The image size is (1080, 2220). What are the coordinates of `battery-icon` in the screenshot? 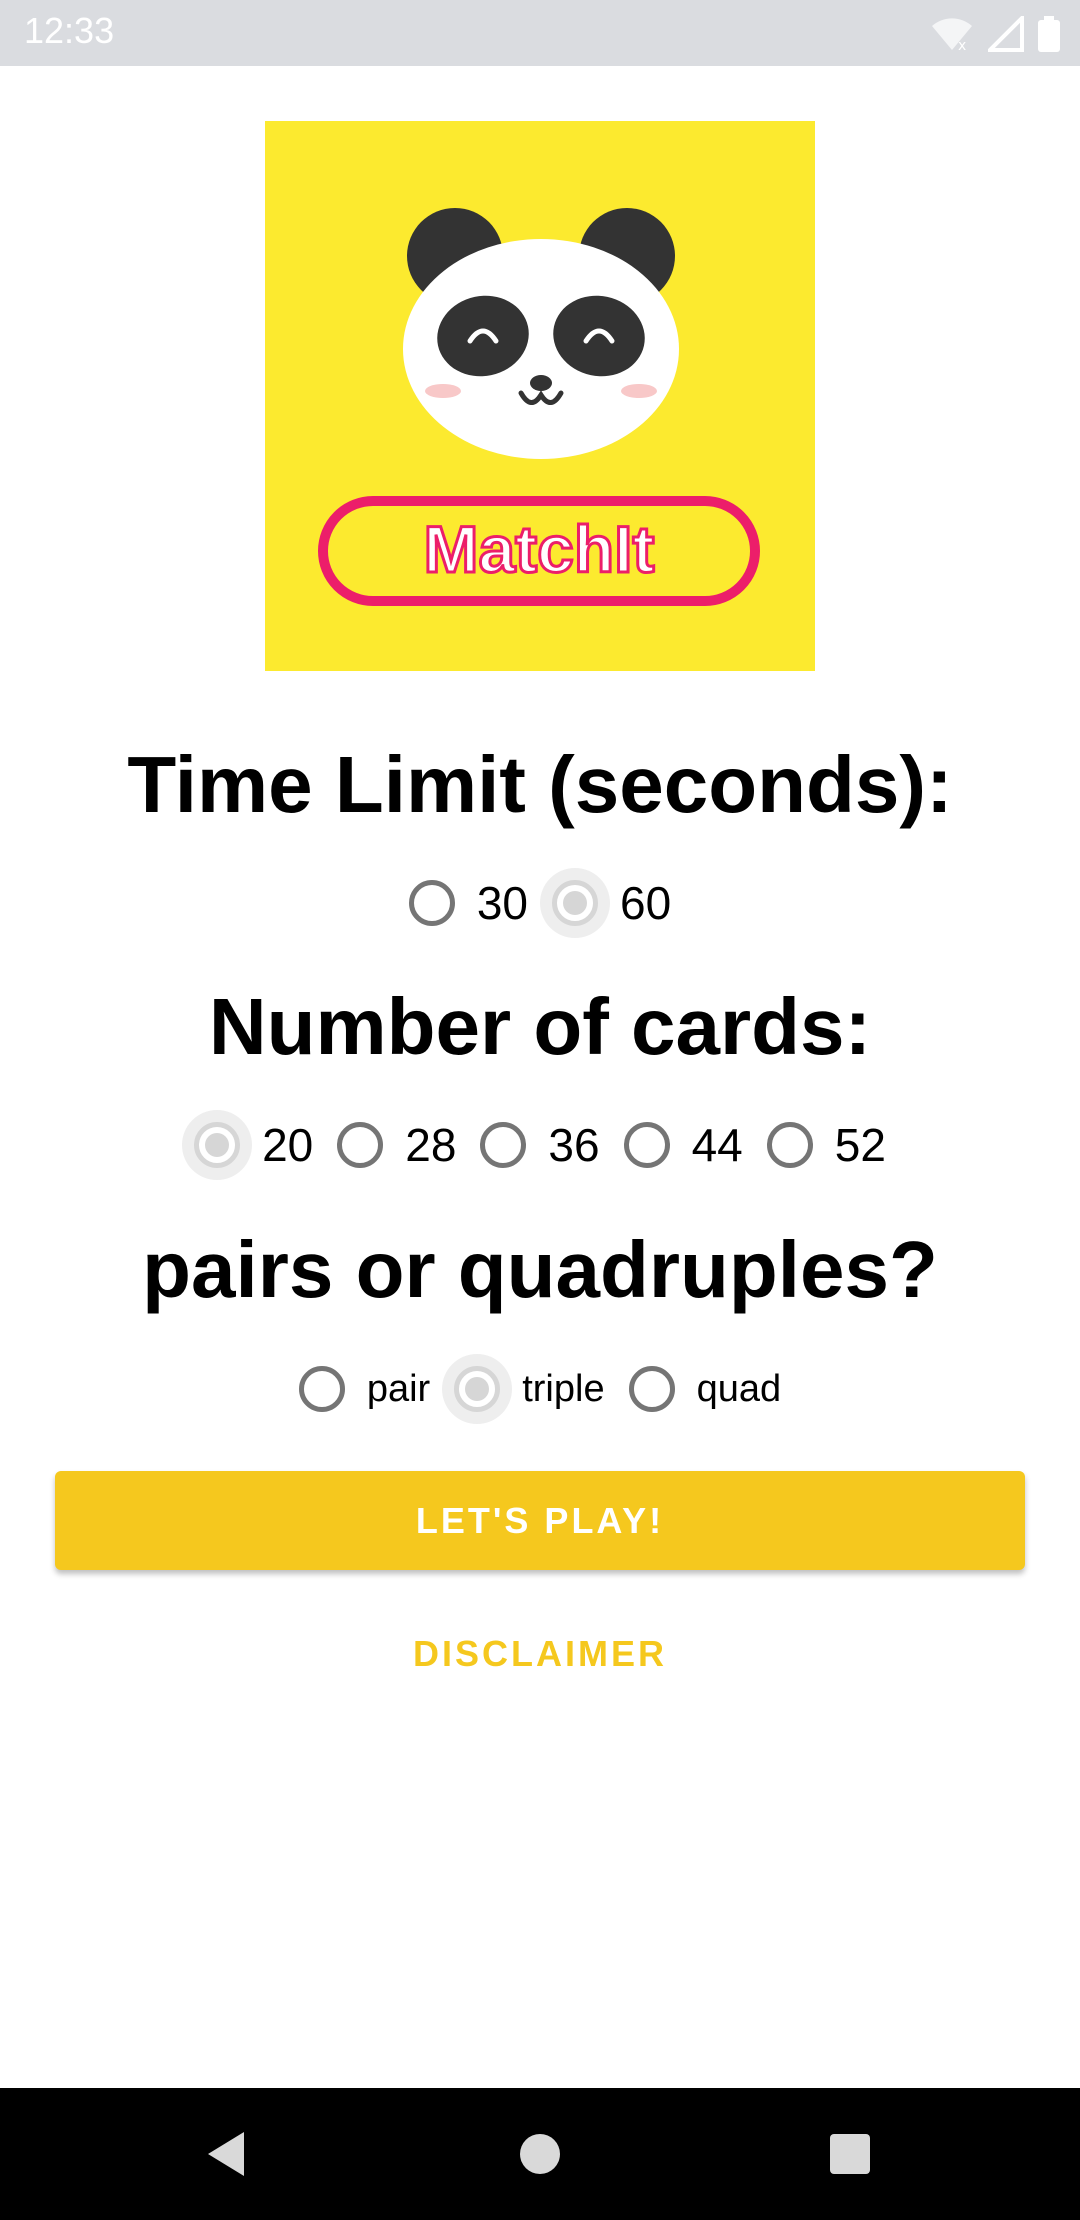 It's located at (1049, 34).